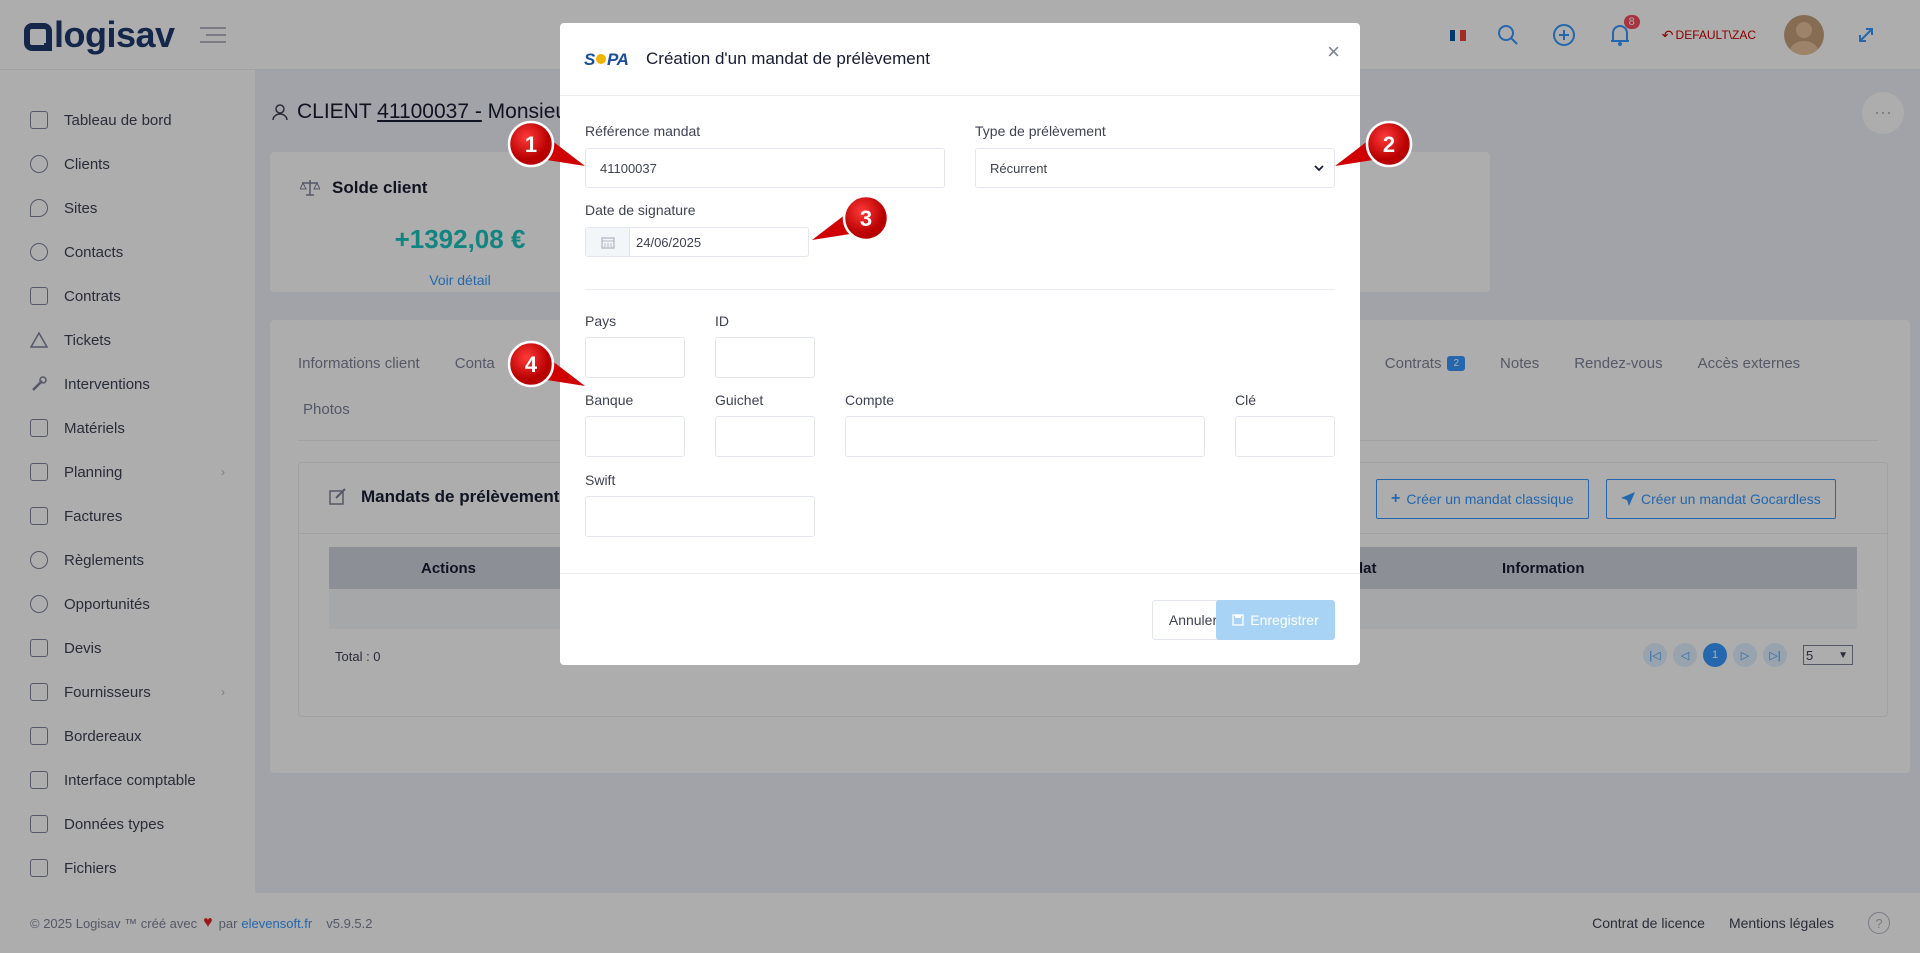  I want to click on swift-input, so click(700, 516).